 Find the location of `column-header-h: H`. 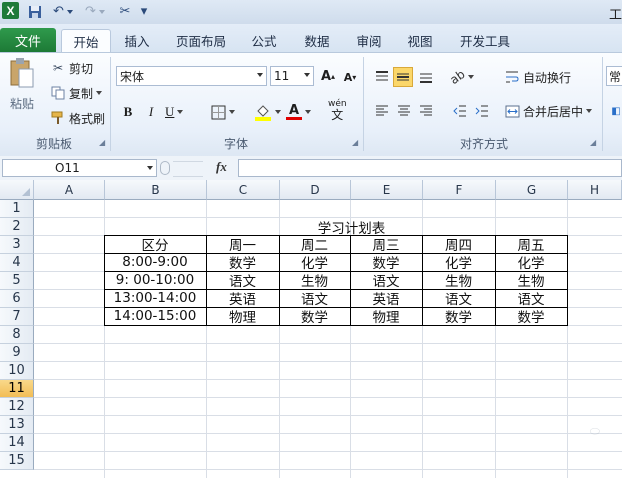

column-header-h: H is located at coordinates (595, 190).